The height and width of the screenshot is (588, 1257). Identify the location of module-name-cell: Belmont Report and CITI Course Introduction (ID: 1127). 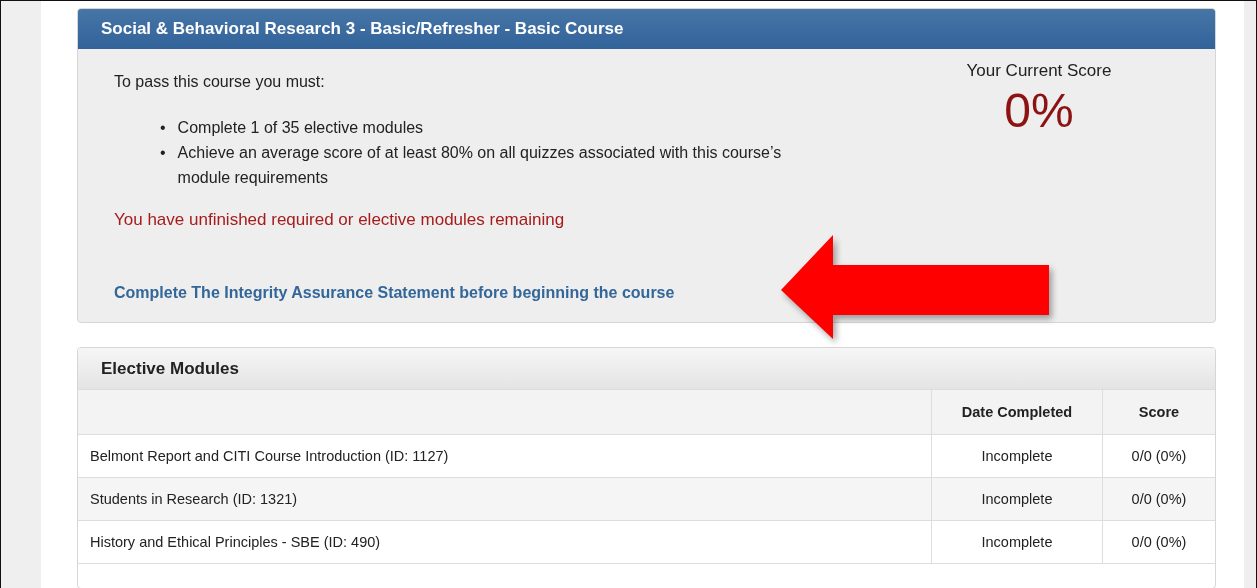
(505, 456).